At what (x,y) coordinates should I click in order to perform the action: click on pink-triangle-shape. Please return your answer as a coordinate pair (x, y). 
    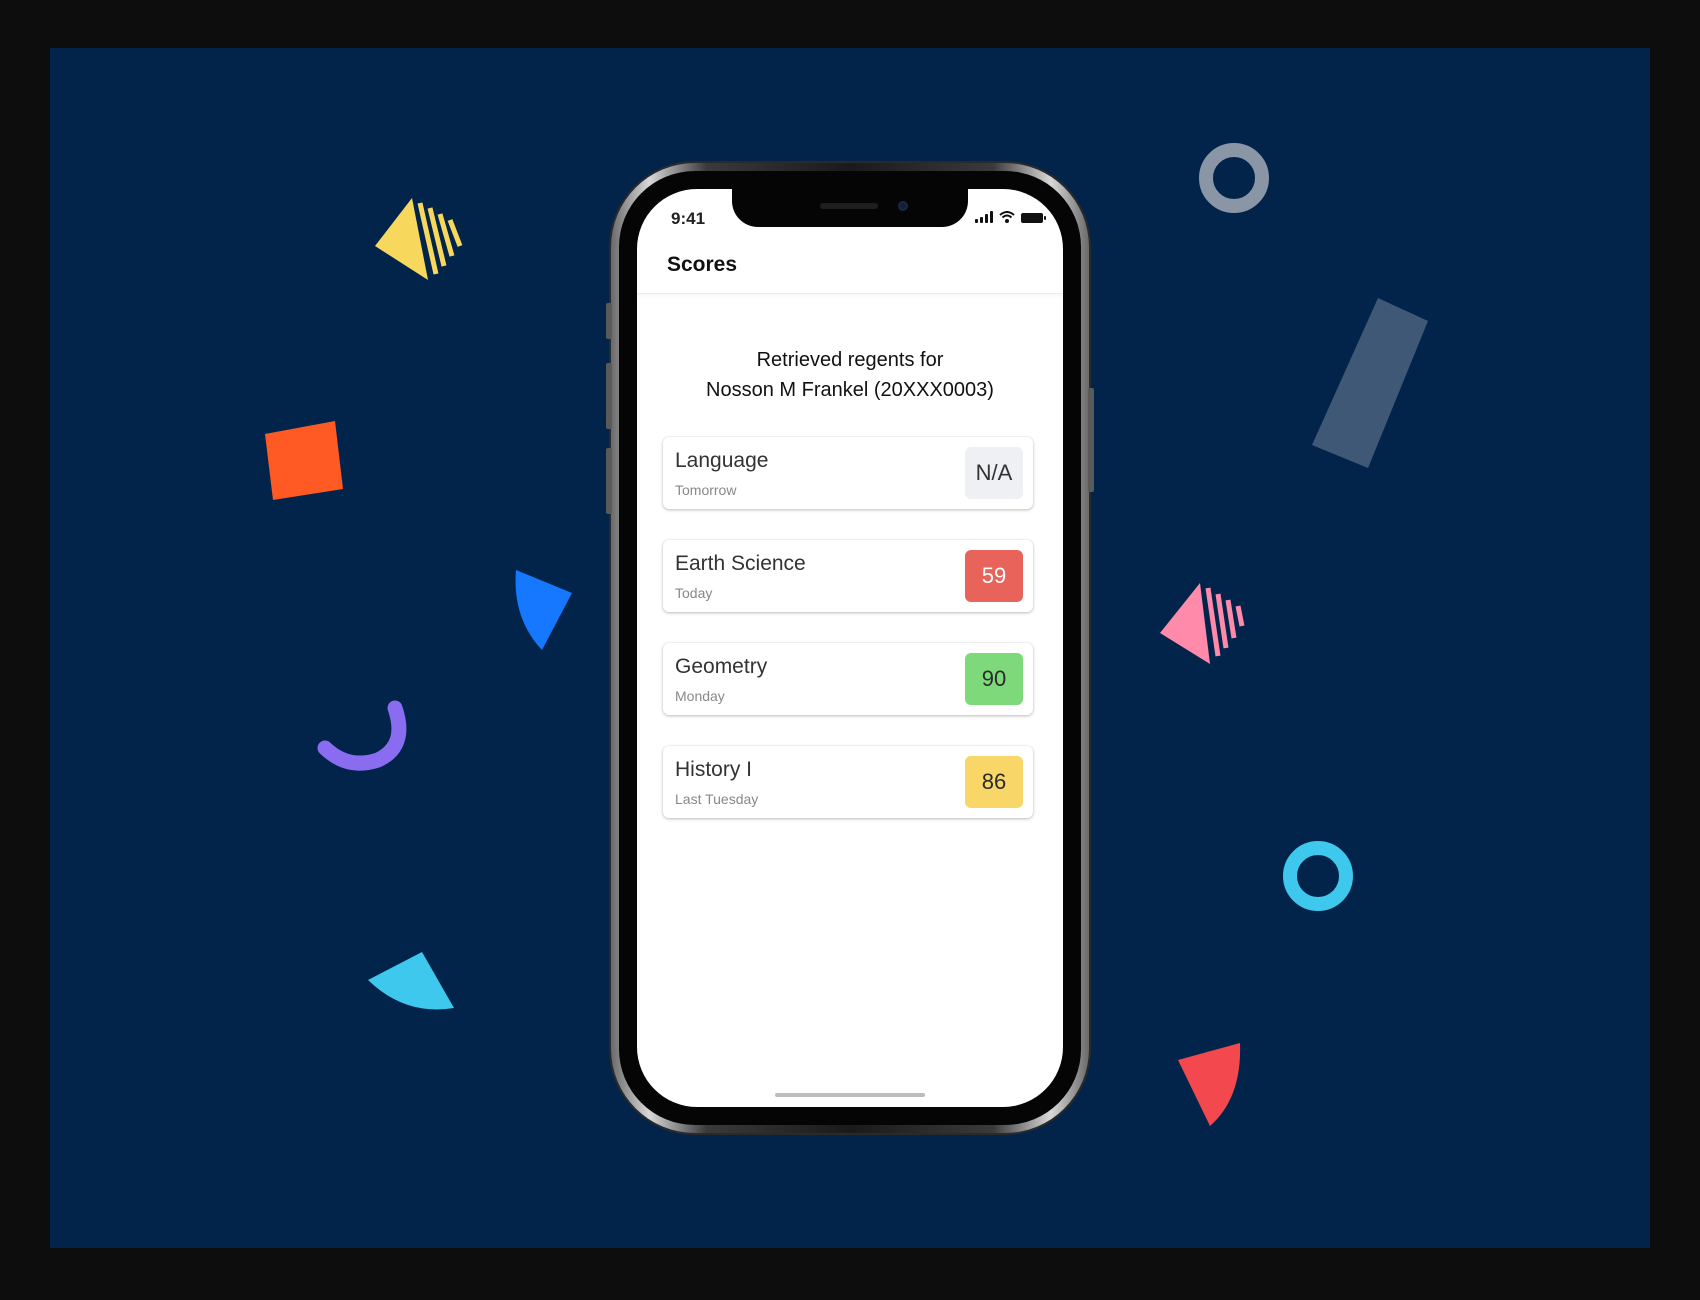
    Looking at the image, I should click on (1202, 623).